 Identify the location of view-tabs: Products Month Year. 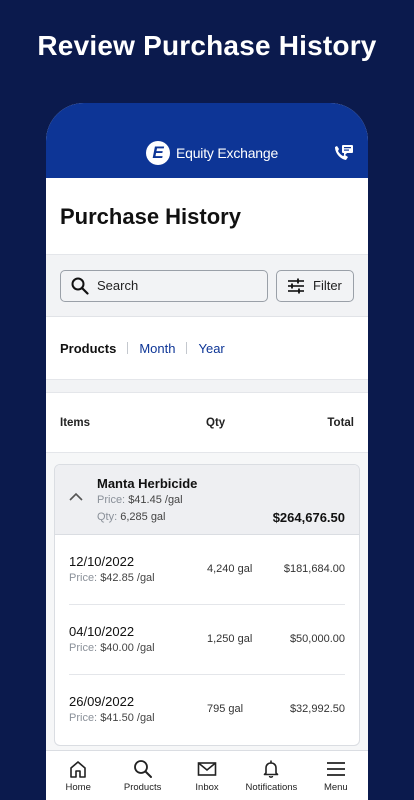
(207, 348).